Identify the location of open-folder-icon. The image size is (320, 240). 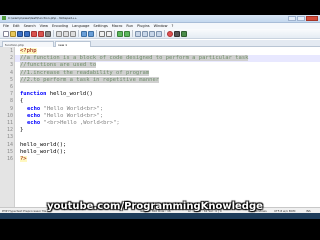
(13, 33).